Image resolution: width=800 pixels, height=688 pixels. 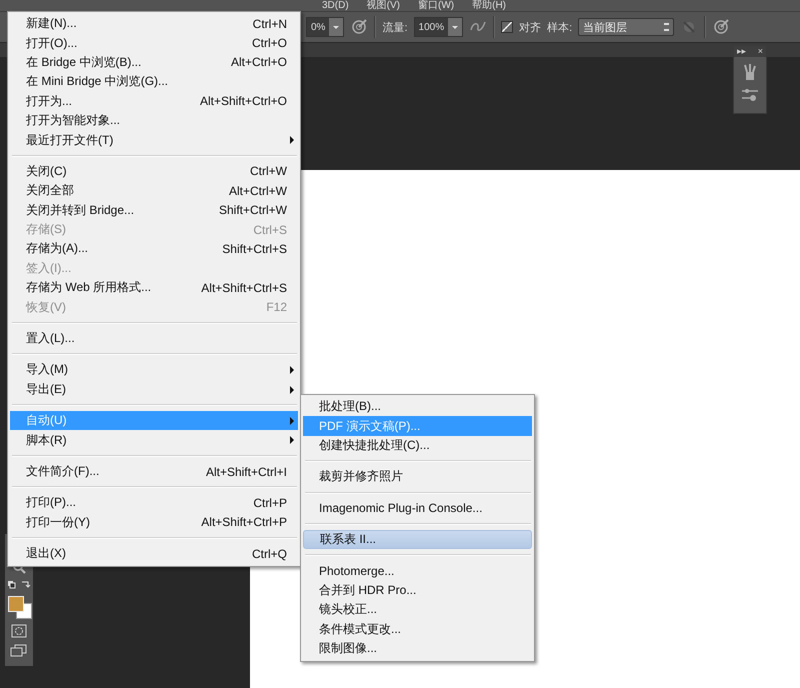 What do you see at coordinates (359, 27) in the screenshot?
I see `pressure-icon` at bounding box center [359, 27].